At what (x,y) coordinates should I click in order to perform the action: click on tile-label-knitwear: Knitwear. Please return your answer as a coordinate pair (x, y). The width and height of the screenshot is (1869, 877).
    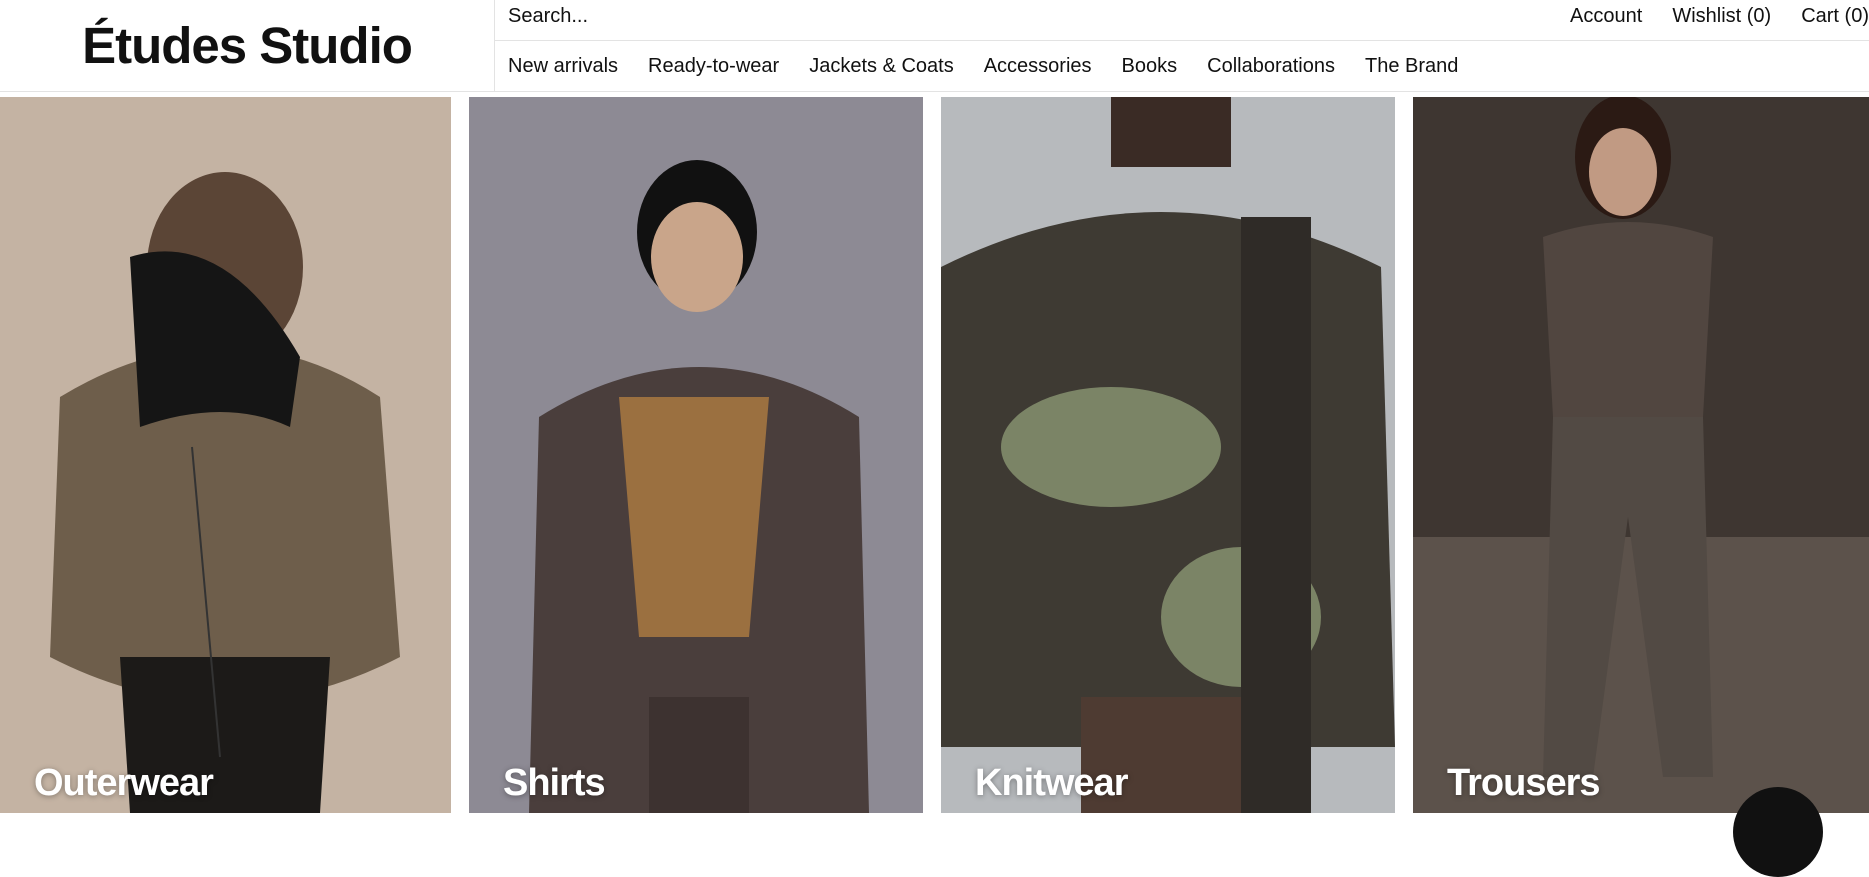
    Looking at the image, I should click on (1051, 783).